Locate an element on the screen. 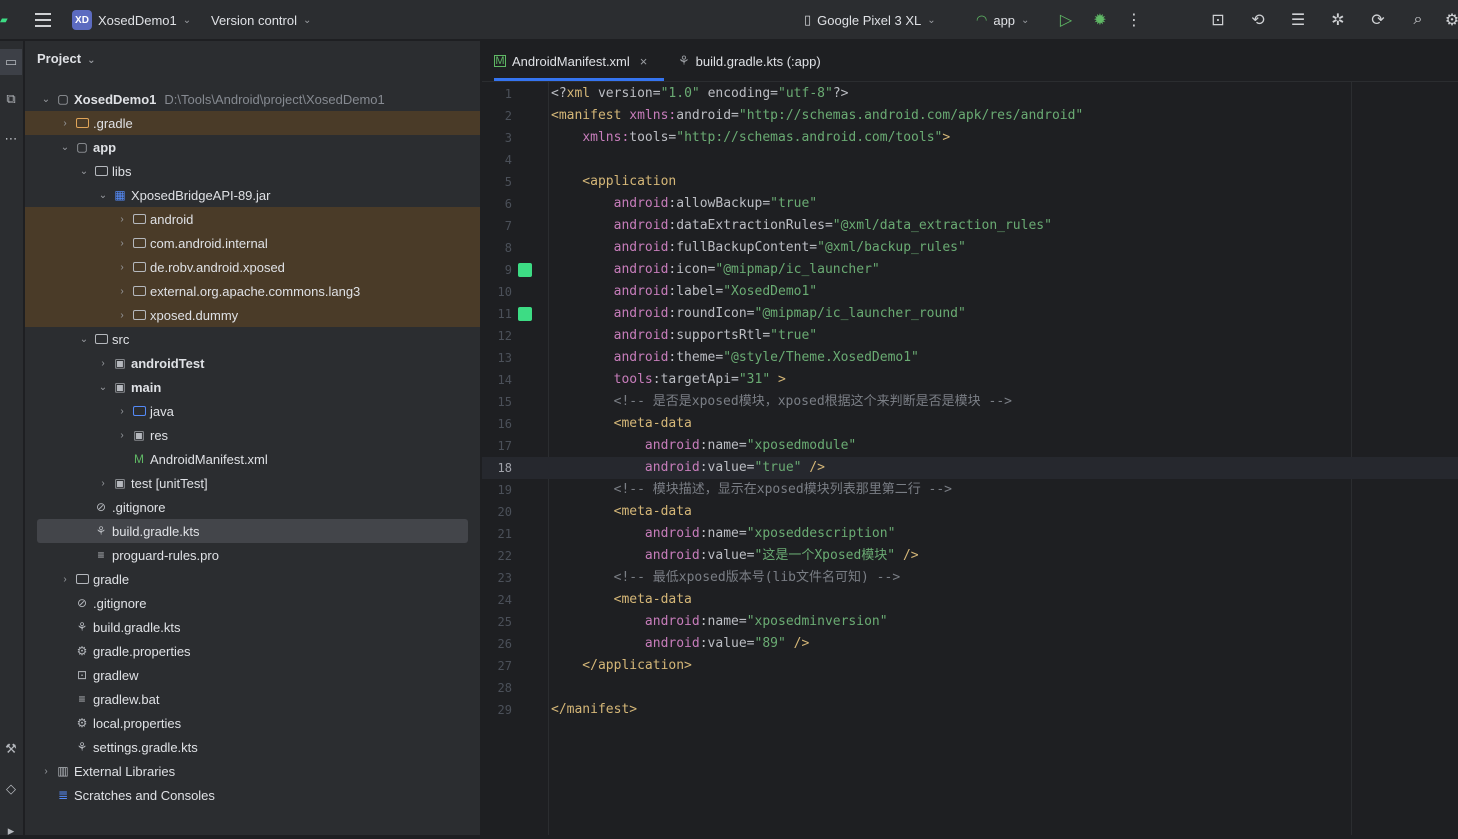  code-line: 5 <application is located at coordinates (970, 182).